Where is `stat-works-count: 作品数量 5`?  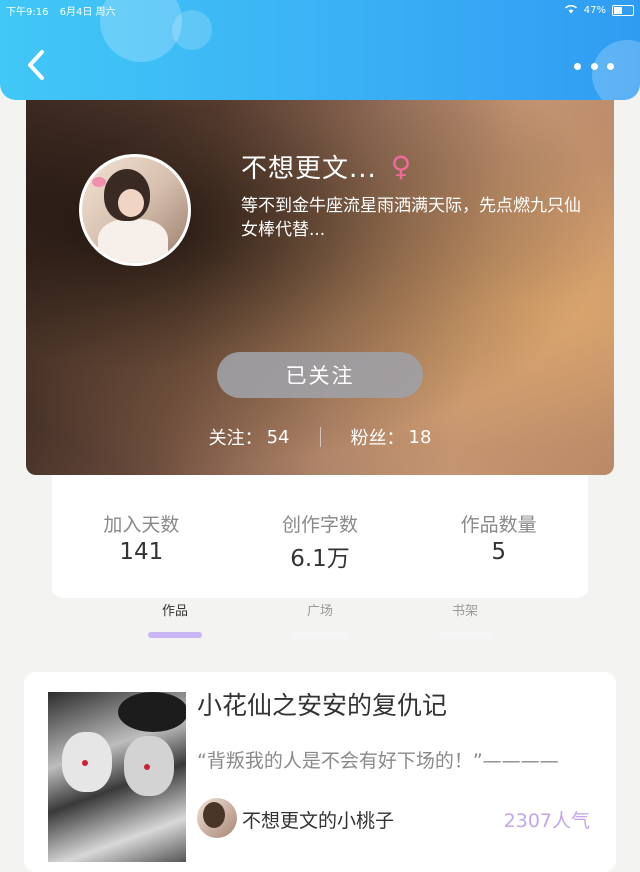
stat-works-count: 作品数量 5 is located at coordinates (499, 537).